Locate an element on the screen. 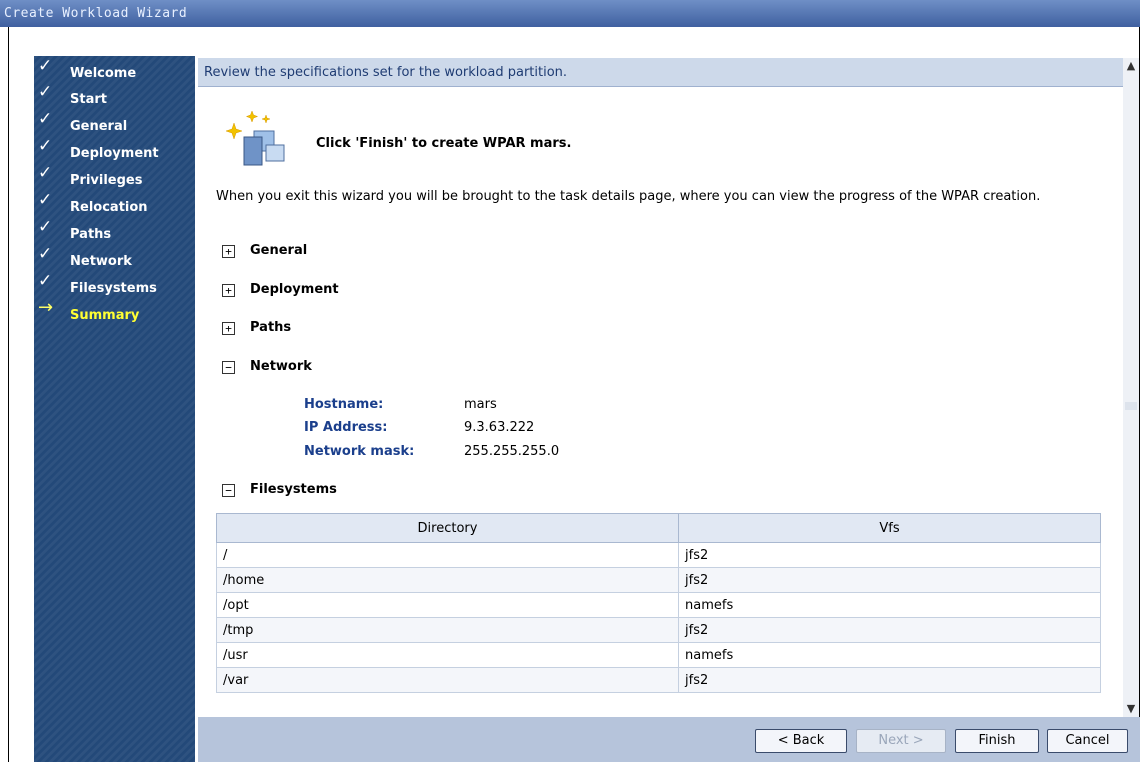  arrow-right-icon: → is located at coordinates (46, 307).